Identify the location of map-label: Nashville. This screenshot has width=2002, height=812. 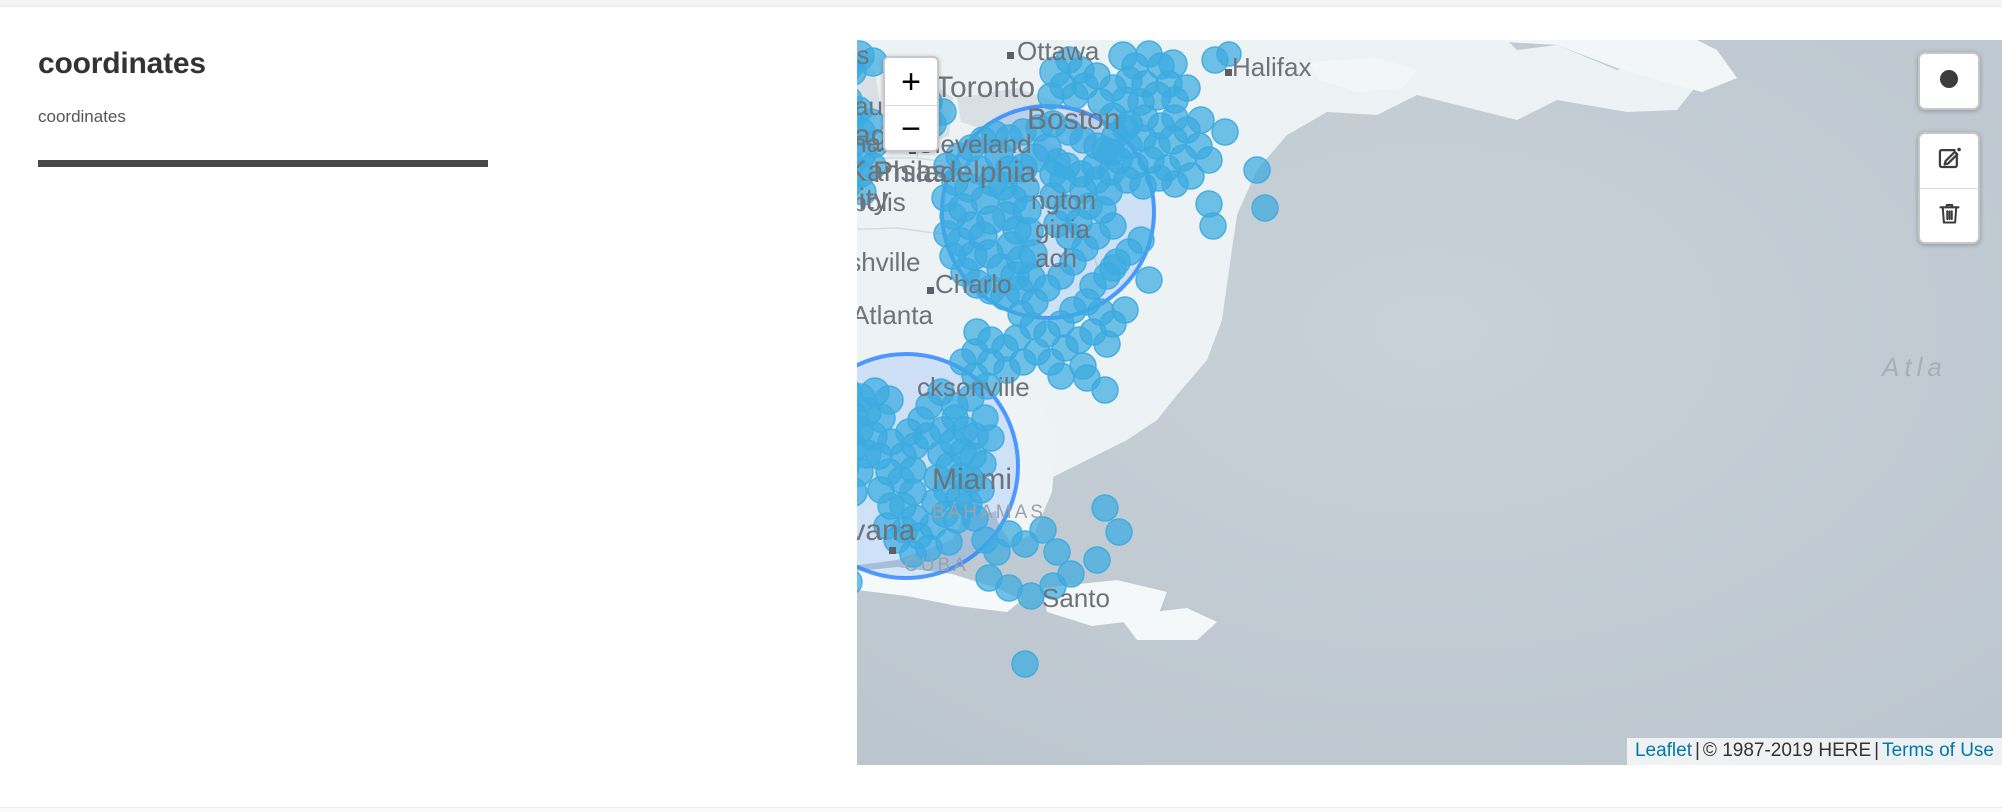
(889, 262).